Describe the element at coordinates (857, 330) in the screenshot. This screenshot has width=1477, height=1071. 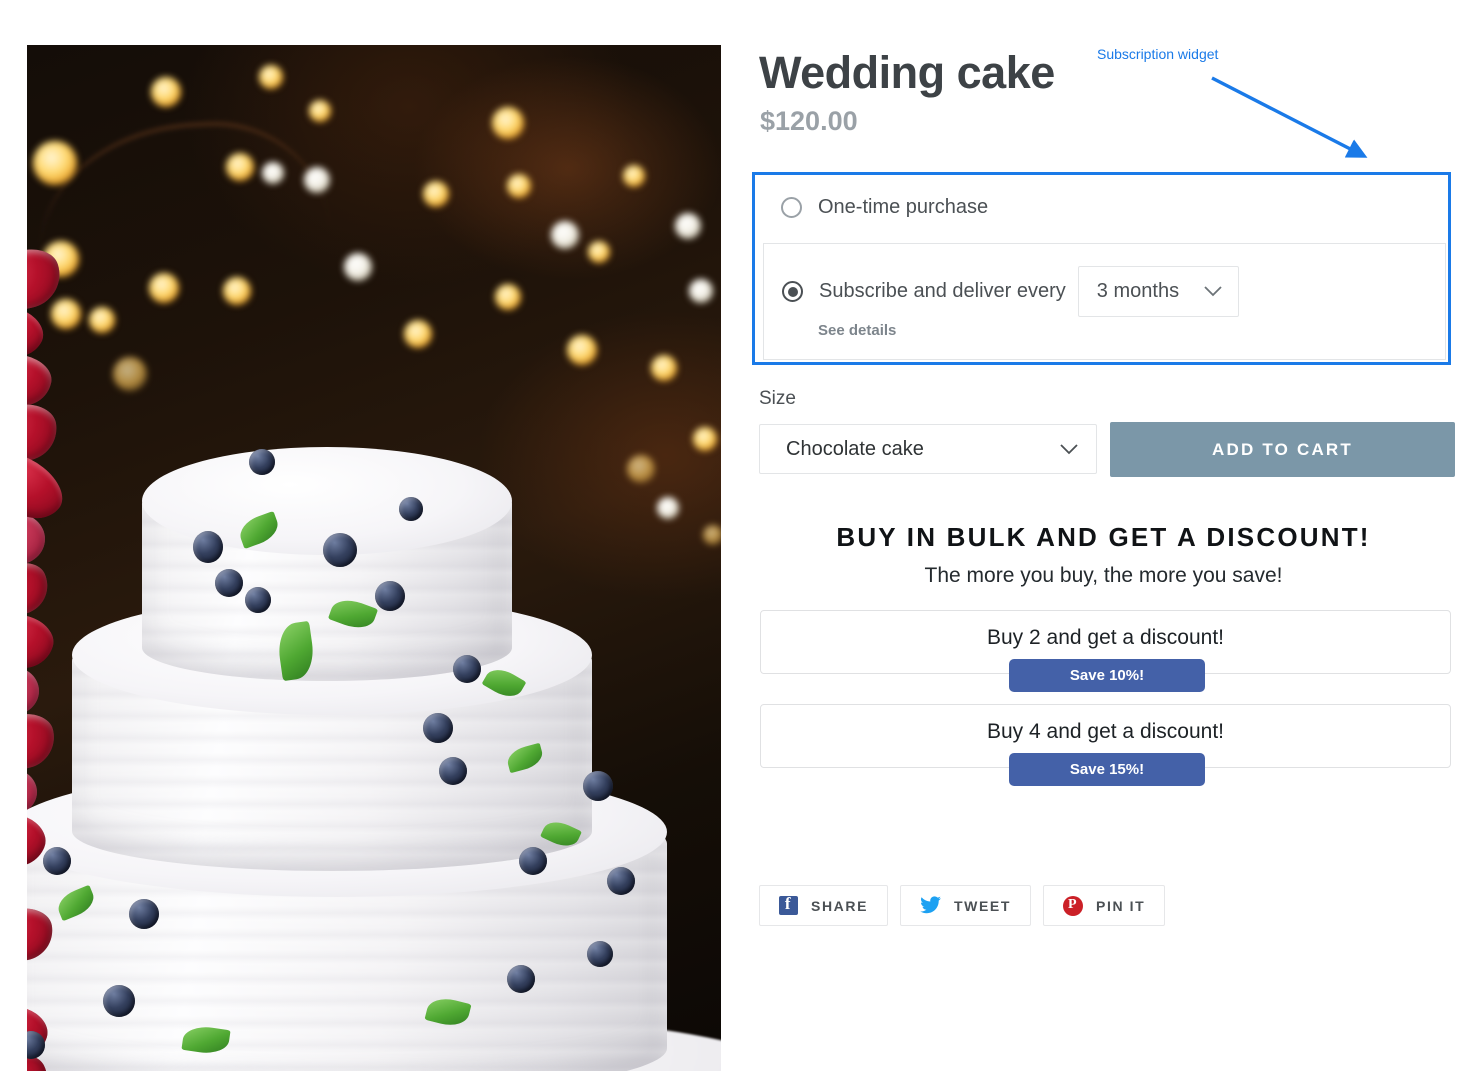
I see `see-details-link: See details` at that location.